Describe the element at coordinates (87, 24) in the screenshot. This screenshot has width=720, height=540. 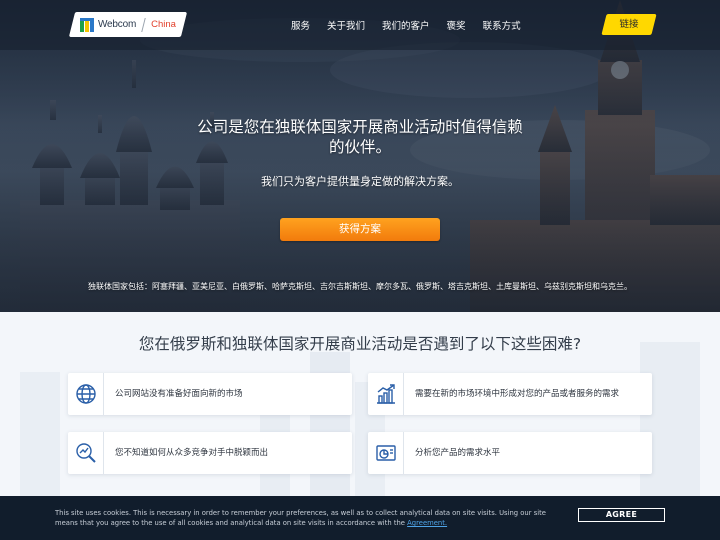
I see `webcom-logo-icon` at that location.